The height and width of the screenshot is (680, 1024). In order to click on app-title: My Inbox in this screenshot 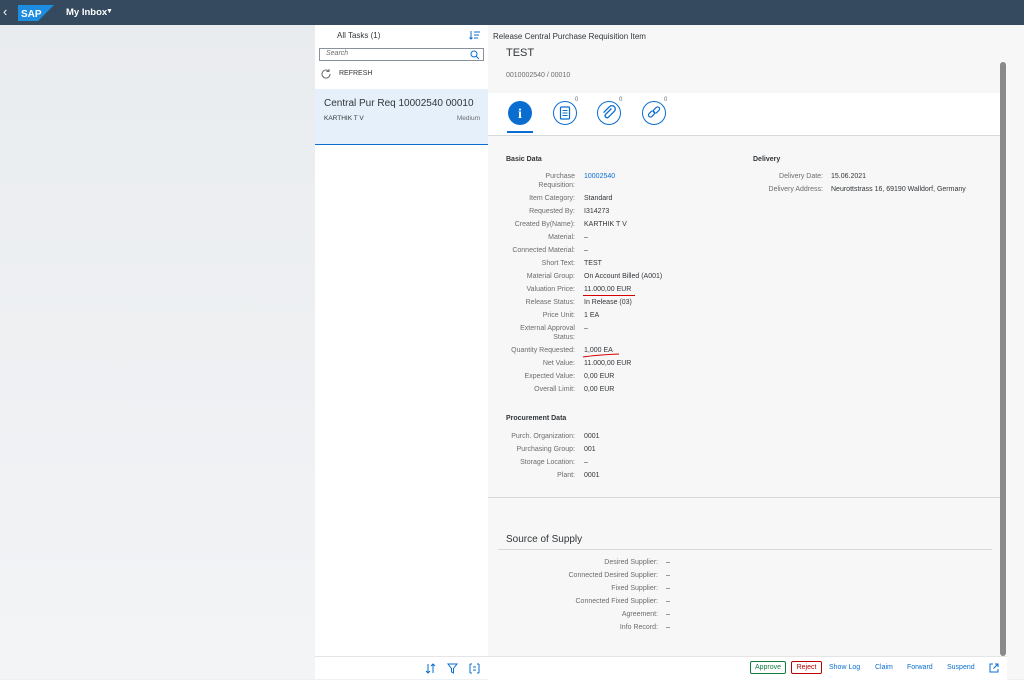, I will do `click(86, 12)`.